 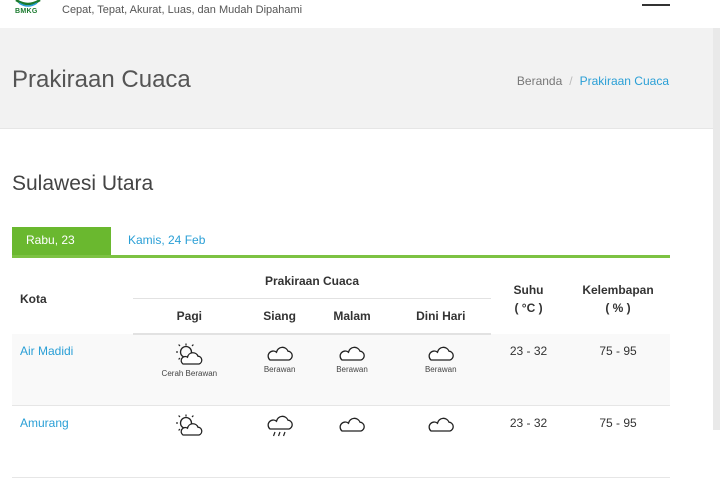 What do you see at coordinates (189, 316) in the screenshot?
I see `header-pagi: Pagi` at bounding box center [189, 316].